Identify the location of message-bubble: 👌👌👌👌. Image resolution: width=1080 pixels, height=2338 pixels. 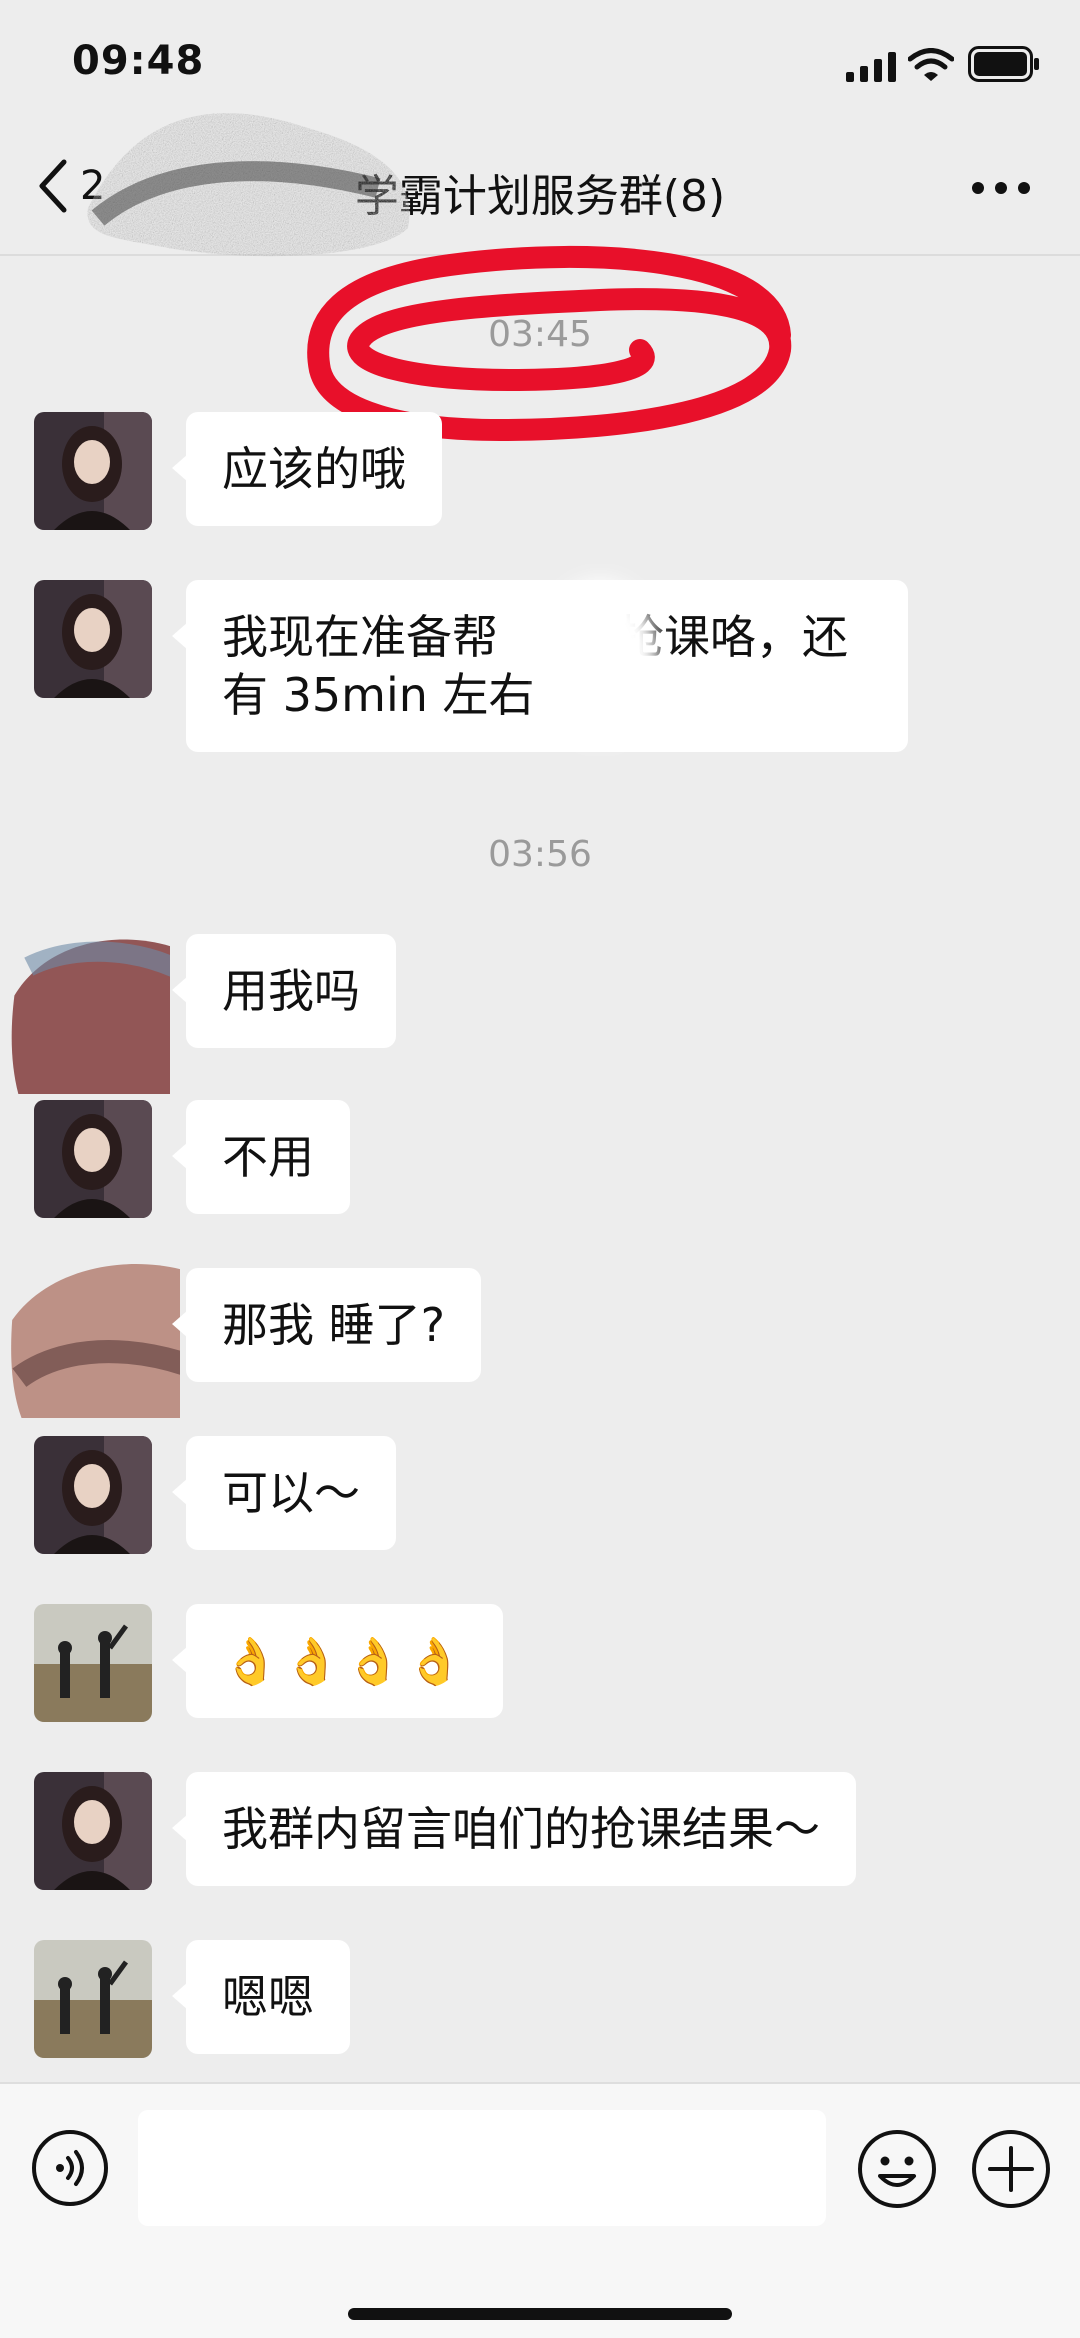
(337, 1661).